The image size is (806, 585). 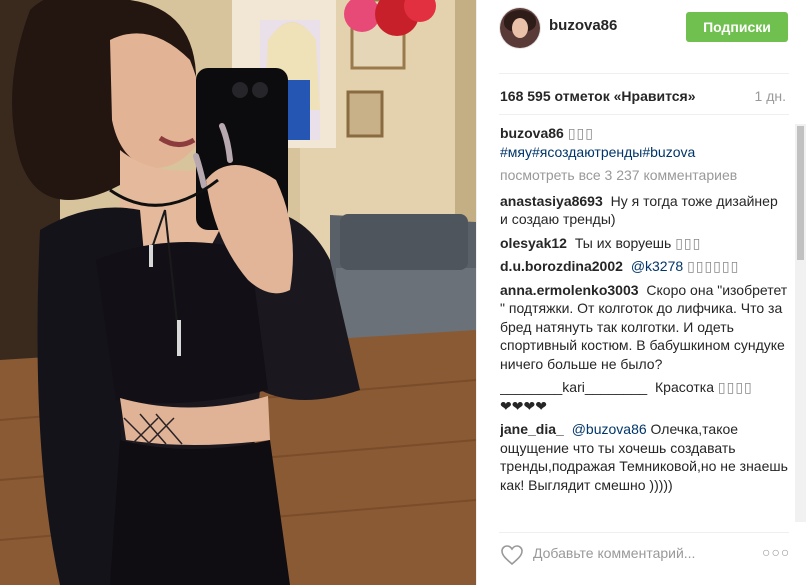 I want to click on likes-count: 168 595 отметок «Нравится», so click(x=598, y=96).